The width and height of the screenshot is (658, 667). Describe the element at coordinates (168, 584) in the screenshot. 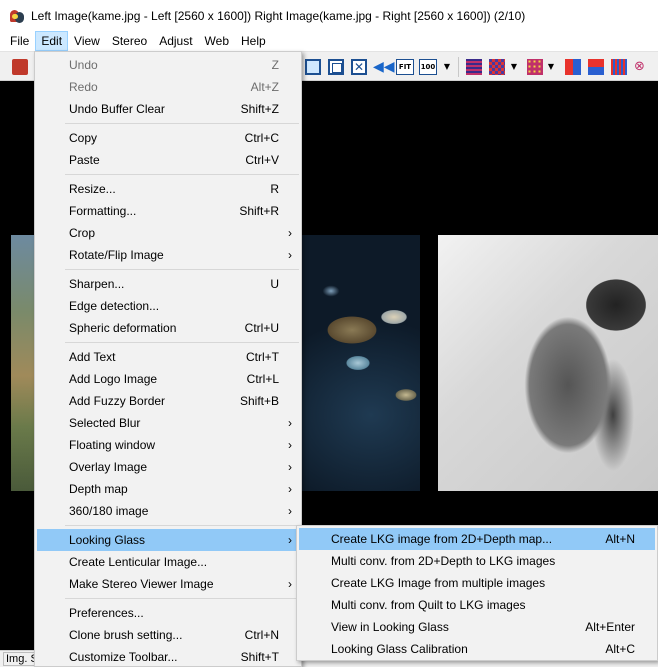

I see `menu-item-make-stereo-viewer-image: Make Stereo Viewer Image ›` at that location.